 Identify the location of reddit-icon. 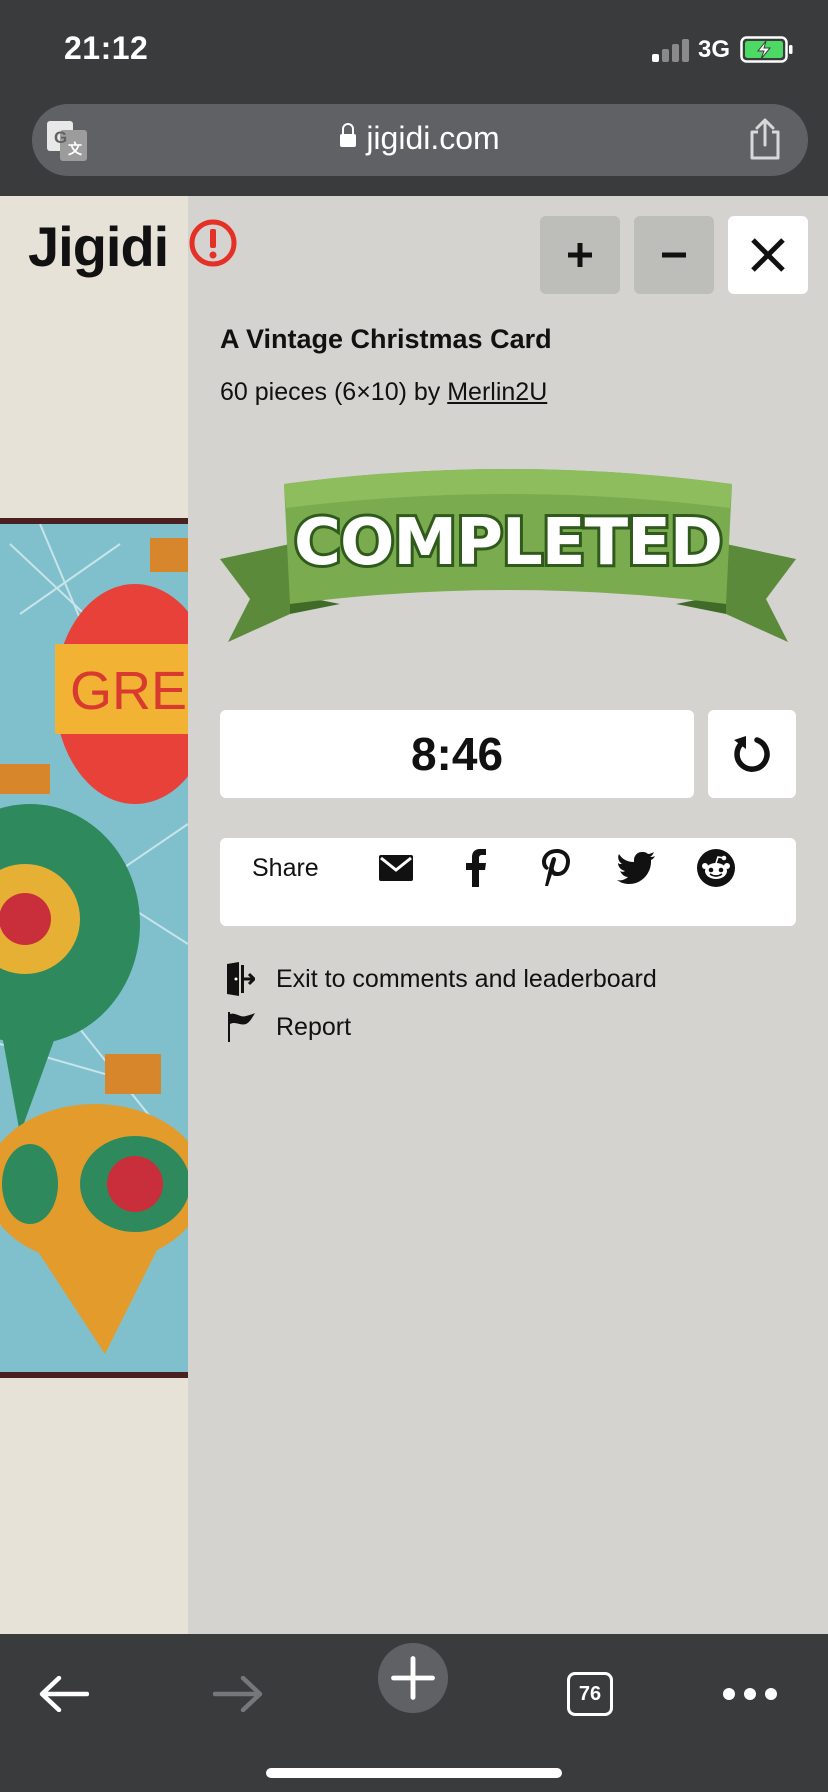
(716, 868).